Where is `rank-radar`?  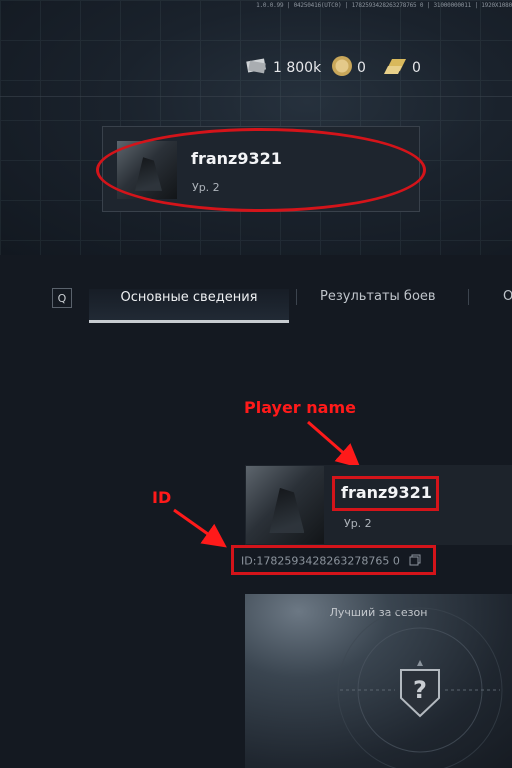 rank-radar is located at coordinates (420, 687).